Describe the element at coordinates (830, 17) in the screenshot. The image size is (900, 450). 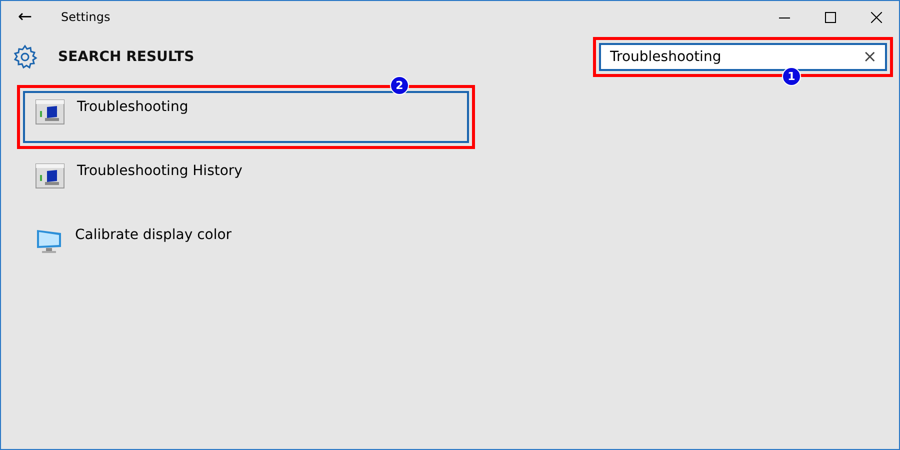
I see `maximize-icon` at that location.